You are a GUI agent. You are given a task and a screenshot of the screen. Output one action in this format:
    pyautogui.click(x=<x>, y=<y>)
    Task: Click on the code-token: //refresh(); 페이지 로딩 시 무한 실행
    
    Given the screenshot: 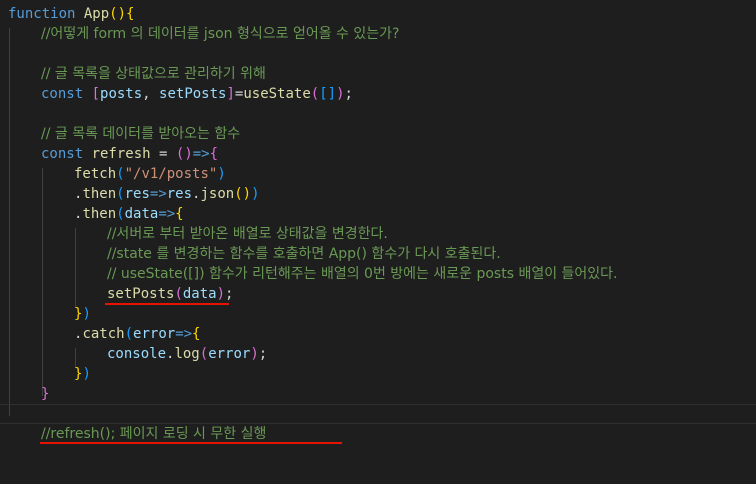 What is the action you would take?
    pyautogui.click(x=154, y=434)
    